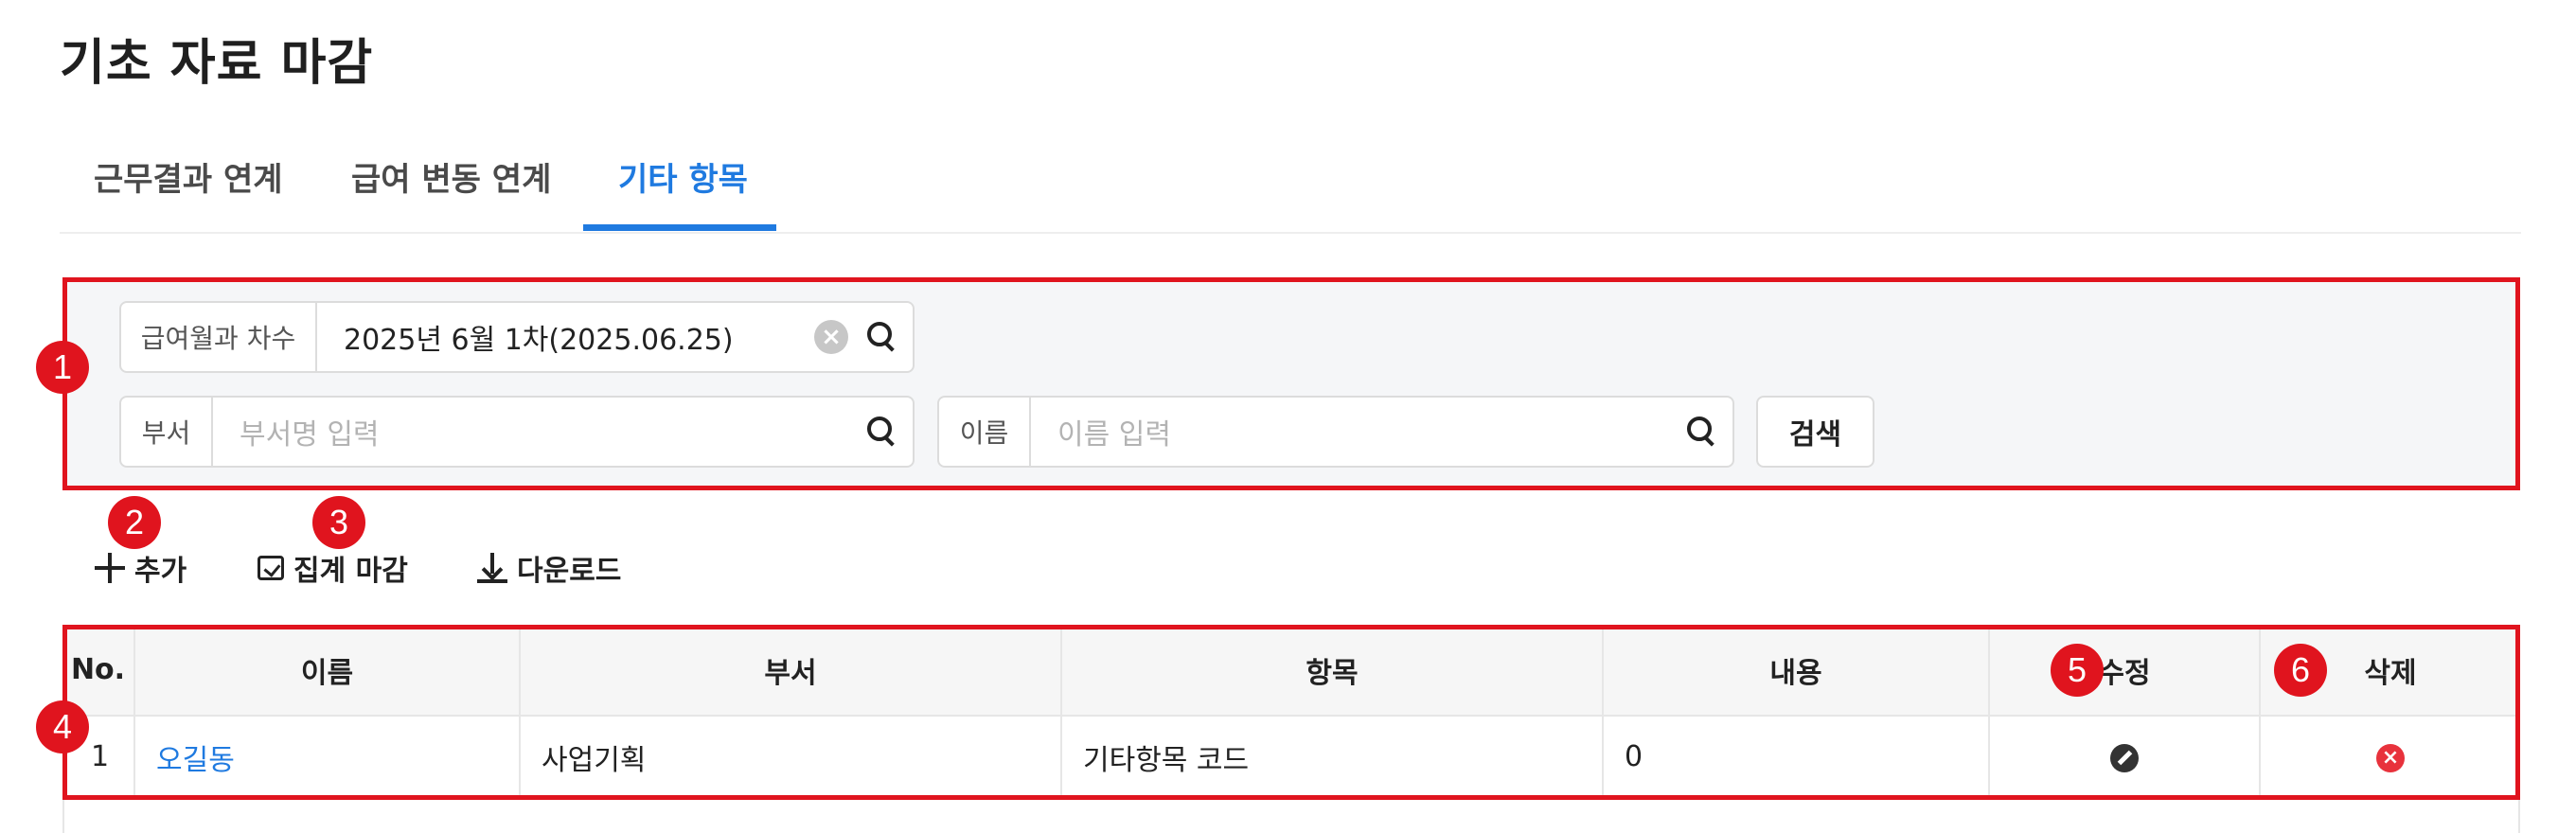 The width and height of the screenshot is (2576, 833). Describe the element at coordinates (110, 568) in the screenshot. I see `plus-icon` at that location.